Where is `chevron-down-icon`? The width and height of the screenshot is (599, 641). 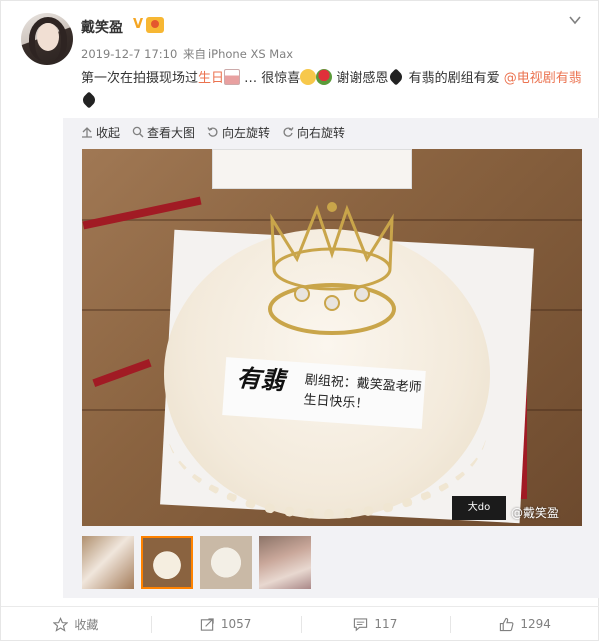 chevron-down-icon is located at coordinates (575, 20).